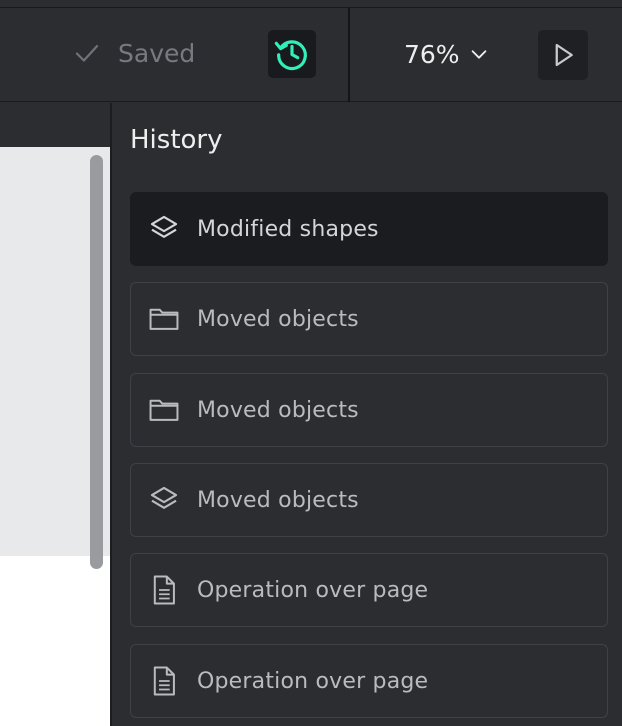 The height and width of the screenshot is (726, 622). What do you see at coordinates (55, 125) in the screenshot?
I see `canvas-ruler` at bounding box center [55, 125].